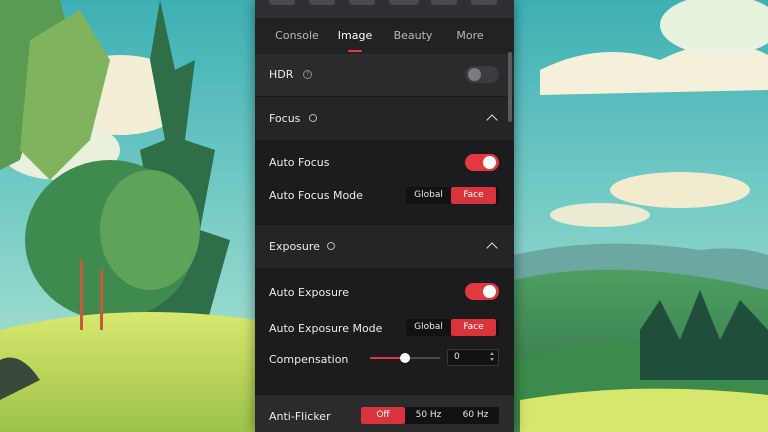 Image resolution: width=768 pixels, height=432 pixels. Describe the element at coordinates (482, 162) in the screenshot. I see `auto-focus-toggle` at that location.